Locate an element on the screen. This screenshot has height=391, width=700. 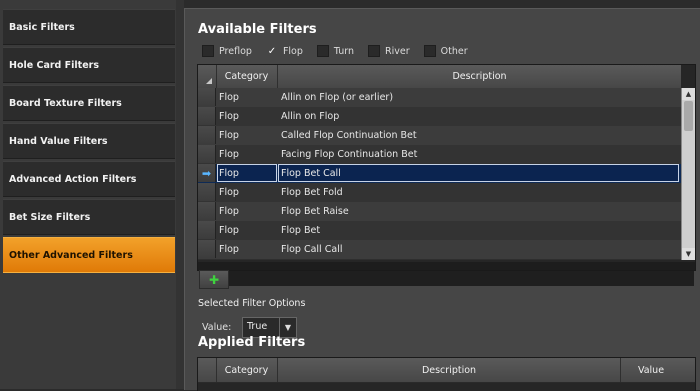
table-row: Flop Flop Call Call is located at coordinates (439, 250).